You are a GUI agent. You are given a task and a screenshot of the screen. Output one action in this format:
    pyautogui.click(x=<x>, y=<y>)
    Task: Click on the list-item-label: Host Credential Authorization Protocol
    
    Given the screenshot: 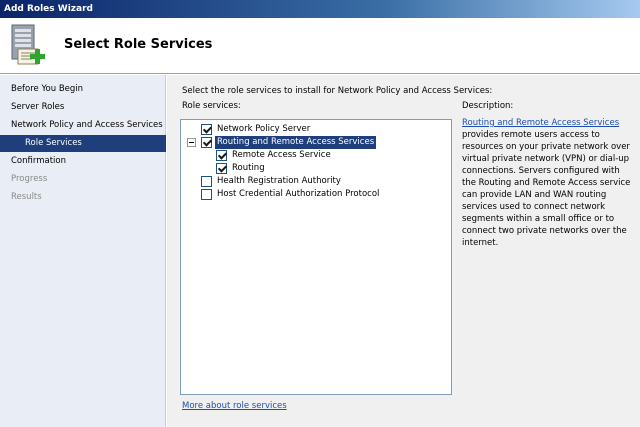 What is the action you would take?
    pyautogui.click(x=298, y=194)
    